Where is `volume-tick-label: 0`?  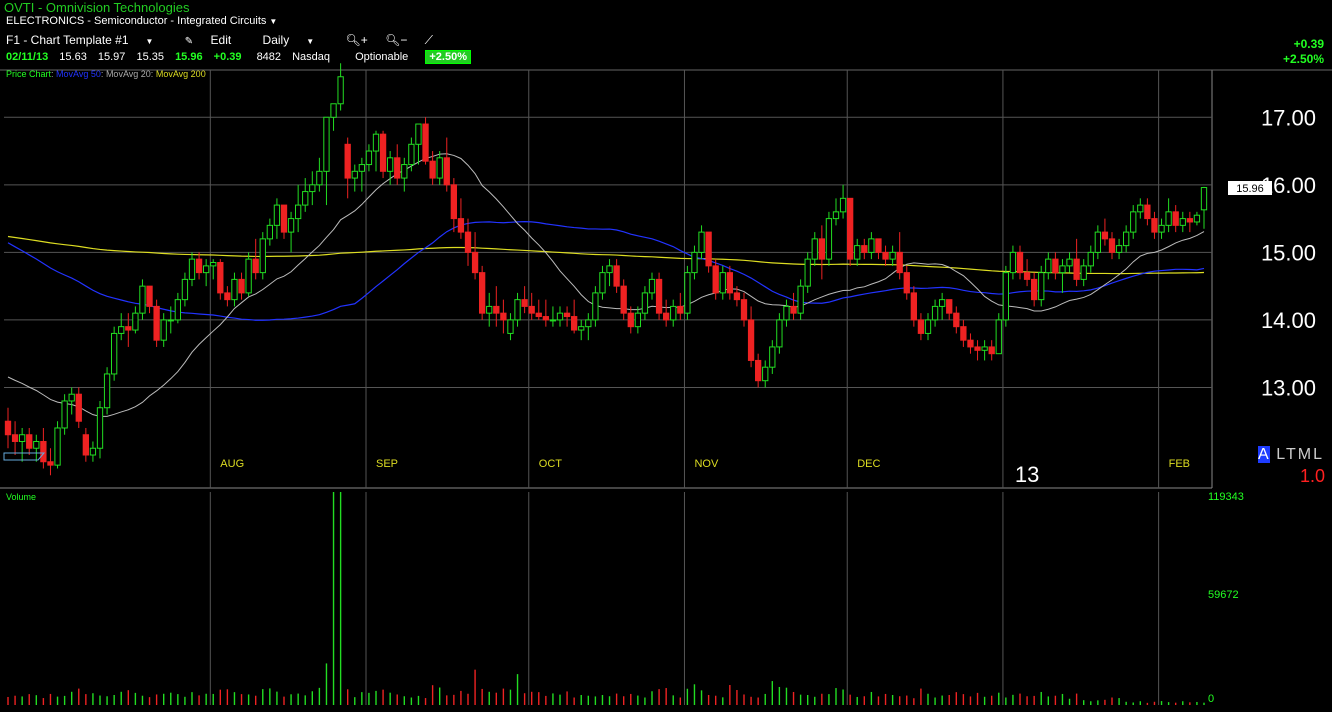
volume-tick-label: 0 is located at coordinates (1211, 699).